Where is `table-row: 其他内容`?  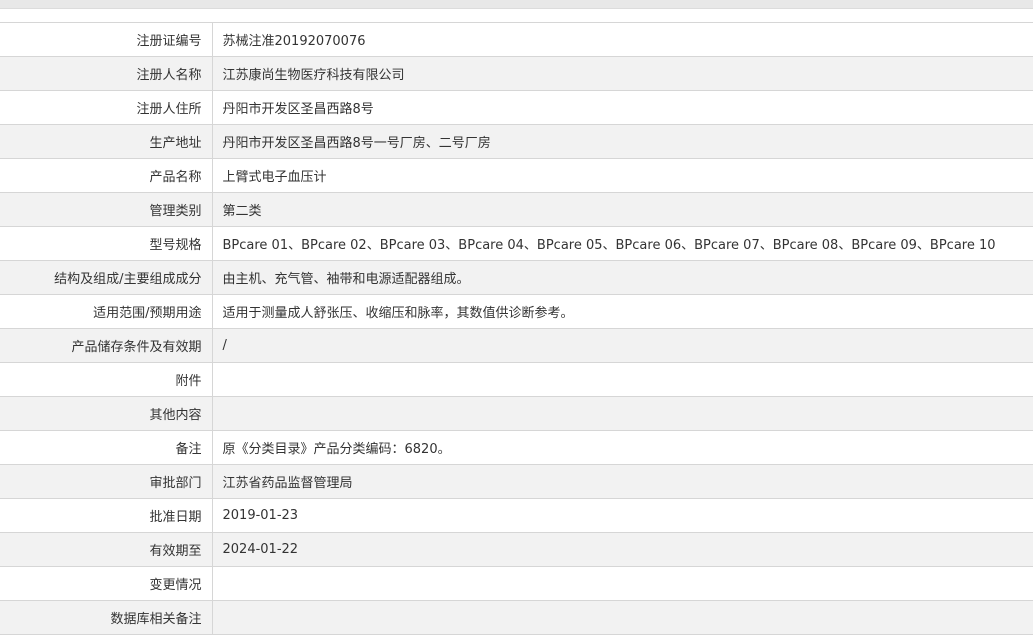
table-row: 其他内容 is located at coordinates (516, 413).